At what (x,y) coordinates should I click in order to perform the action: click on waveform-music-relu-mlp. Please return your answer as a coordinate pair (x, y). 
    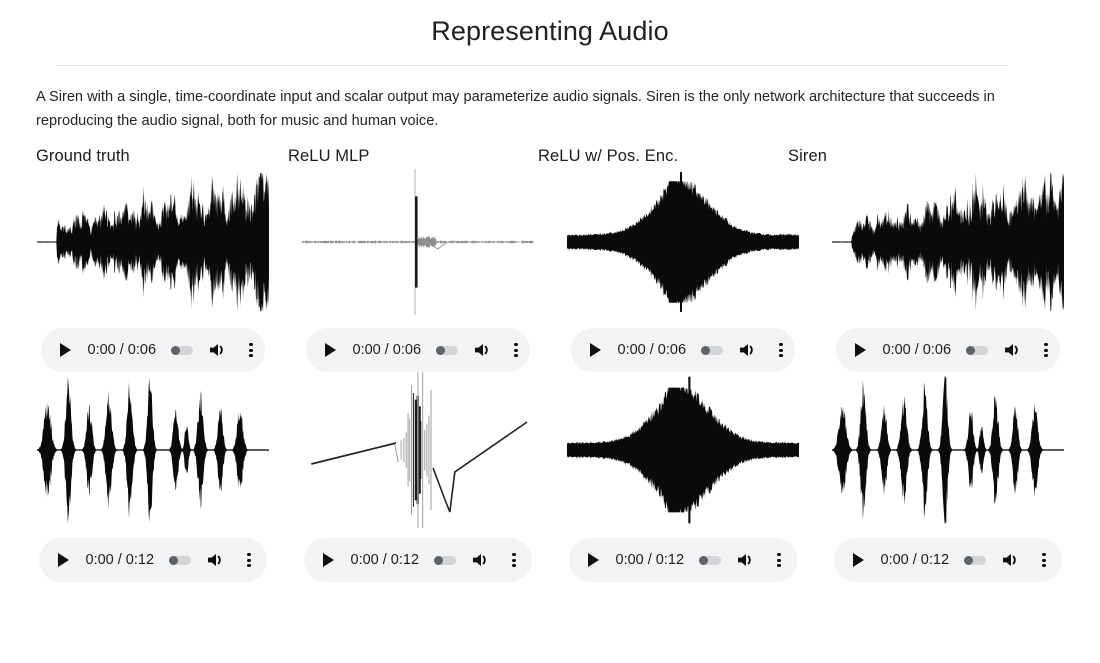
    Looking at the image, I should click on (417, 242).